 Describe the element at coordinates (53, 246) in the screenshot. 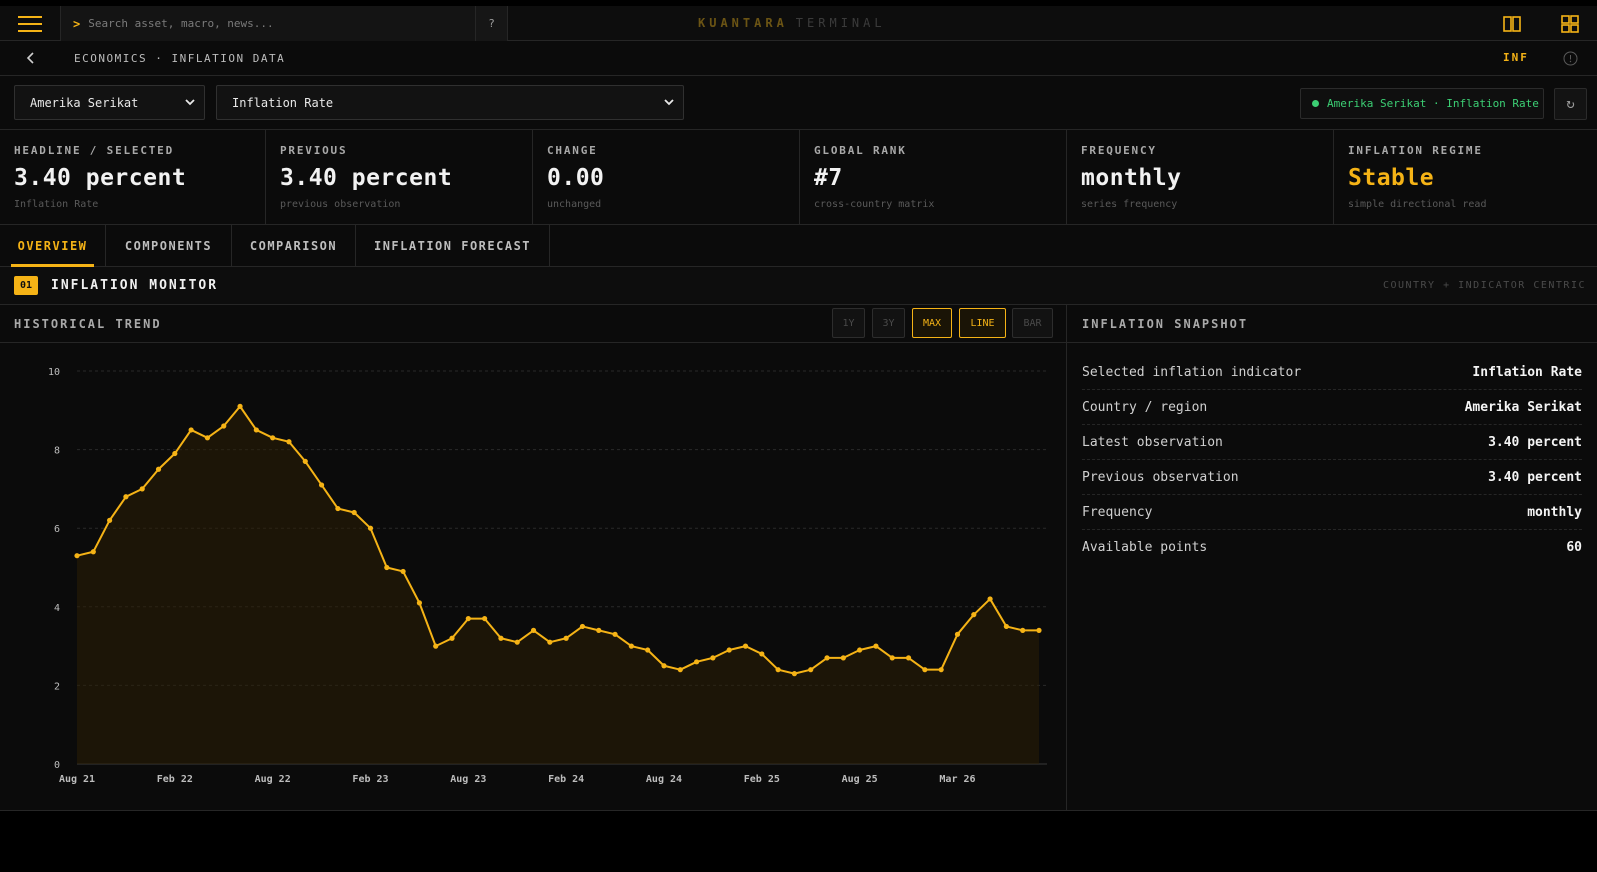

I see `tab-overview: OVERVIEW` at that location.